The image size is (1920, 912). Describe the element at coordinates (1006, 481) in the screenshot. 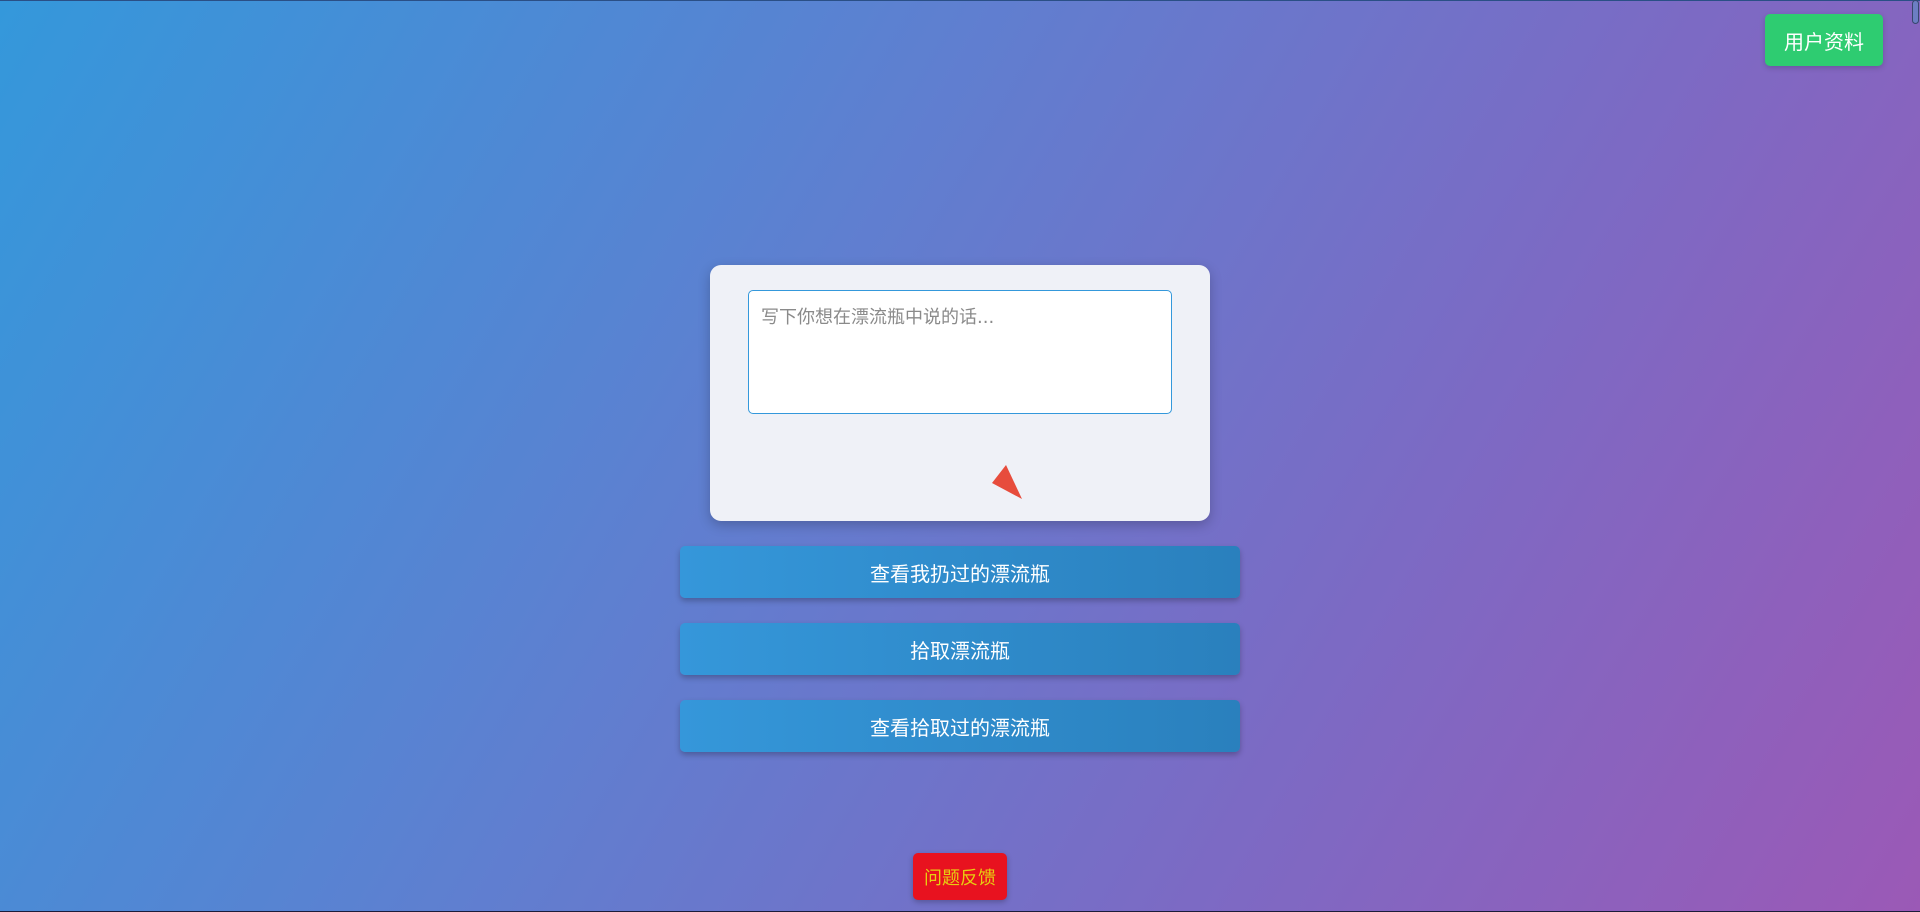

I see `send-triangle-icon` at that location.